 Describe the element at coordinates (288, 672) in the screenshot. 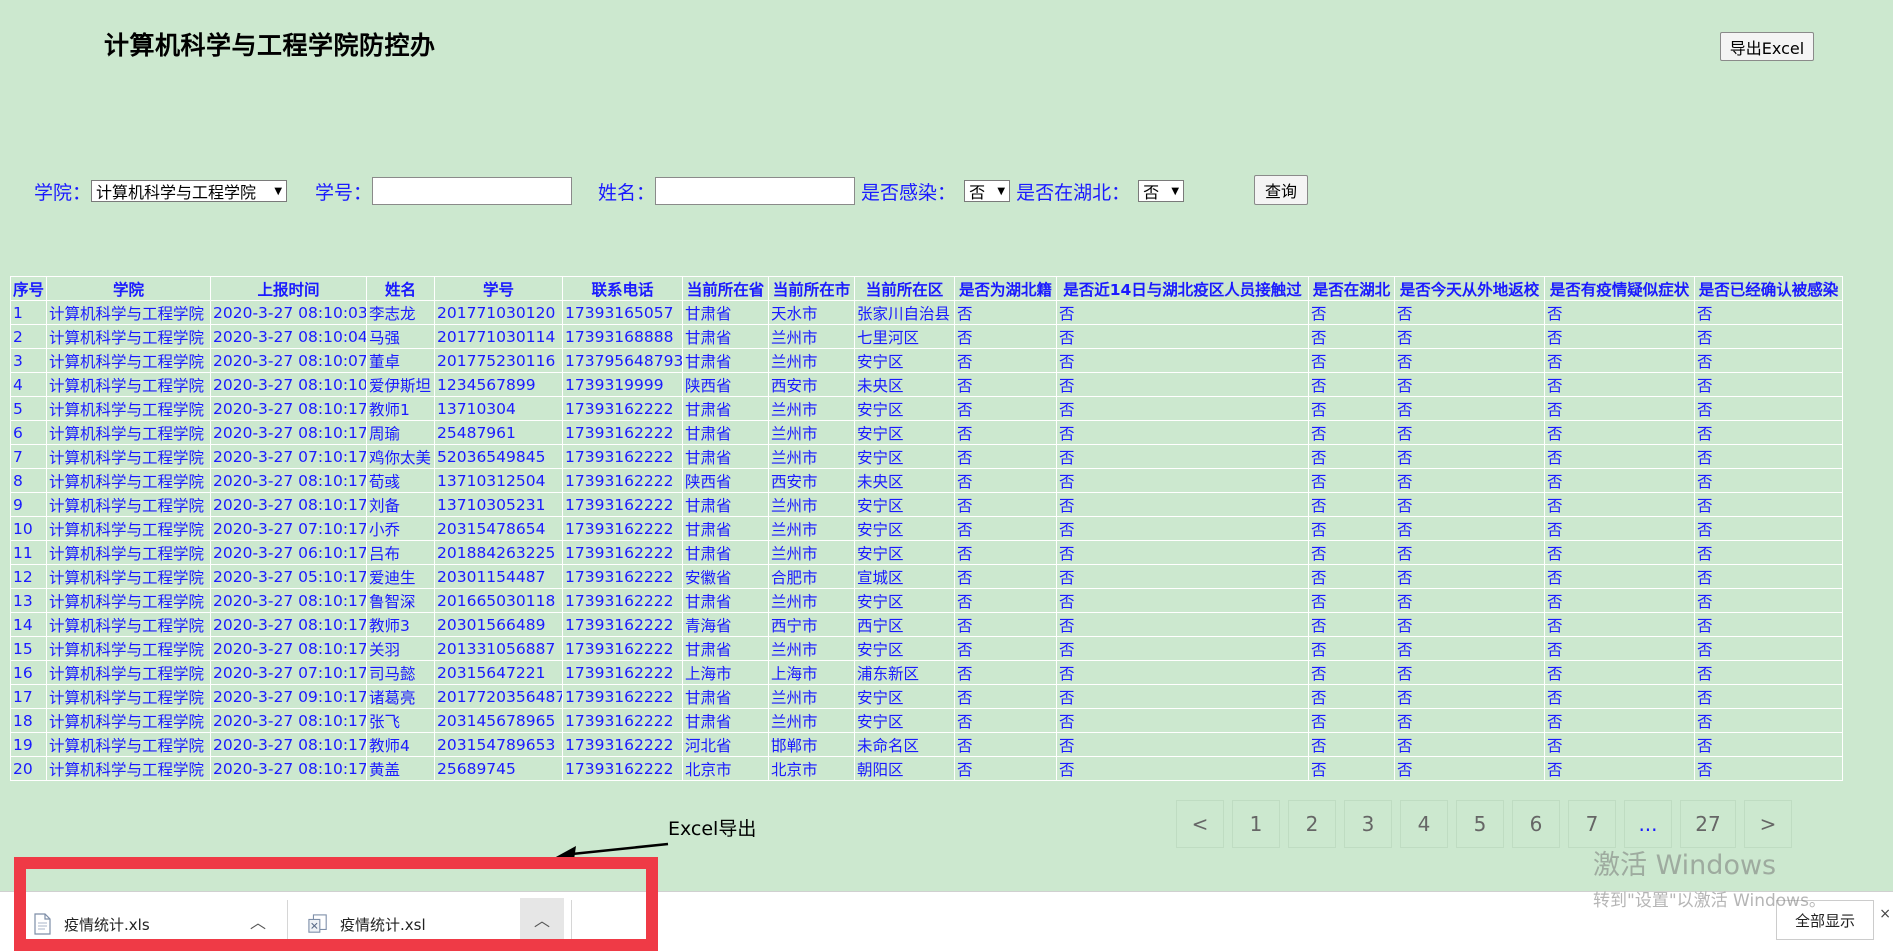

I see `table-cell: 2020-3-27 07:10:17` at that location.